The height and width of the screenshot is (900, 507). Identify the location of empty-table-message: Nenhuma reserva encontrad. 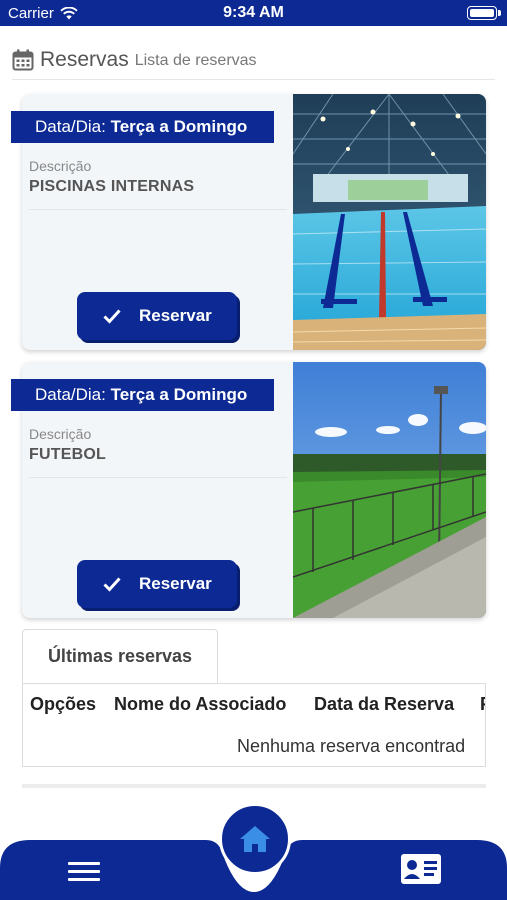
(351, 746).